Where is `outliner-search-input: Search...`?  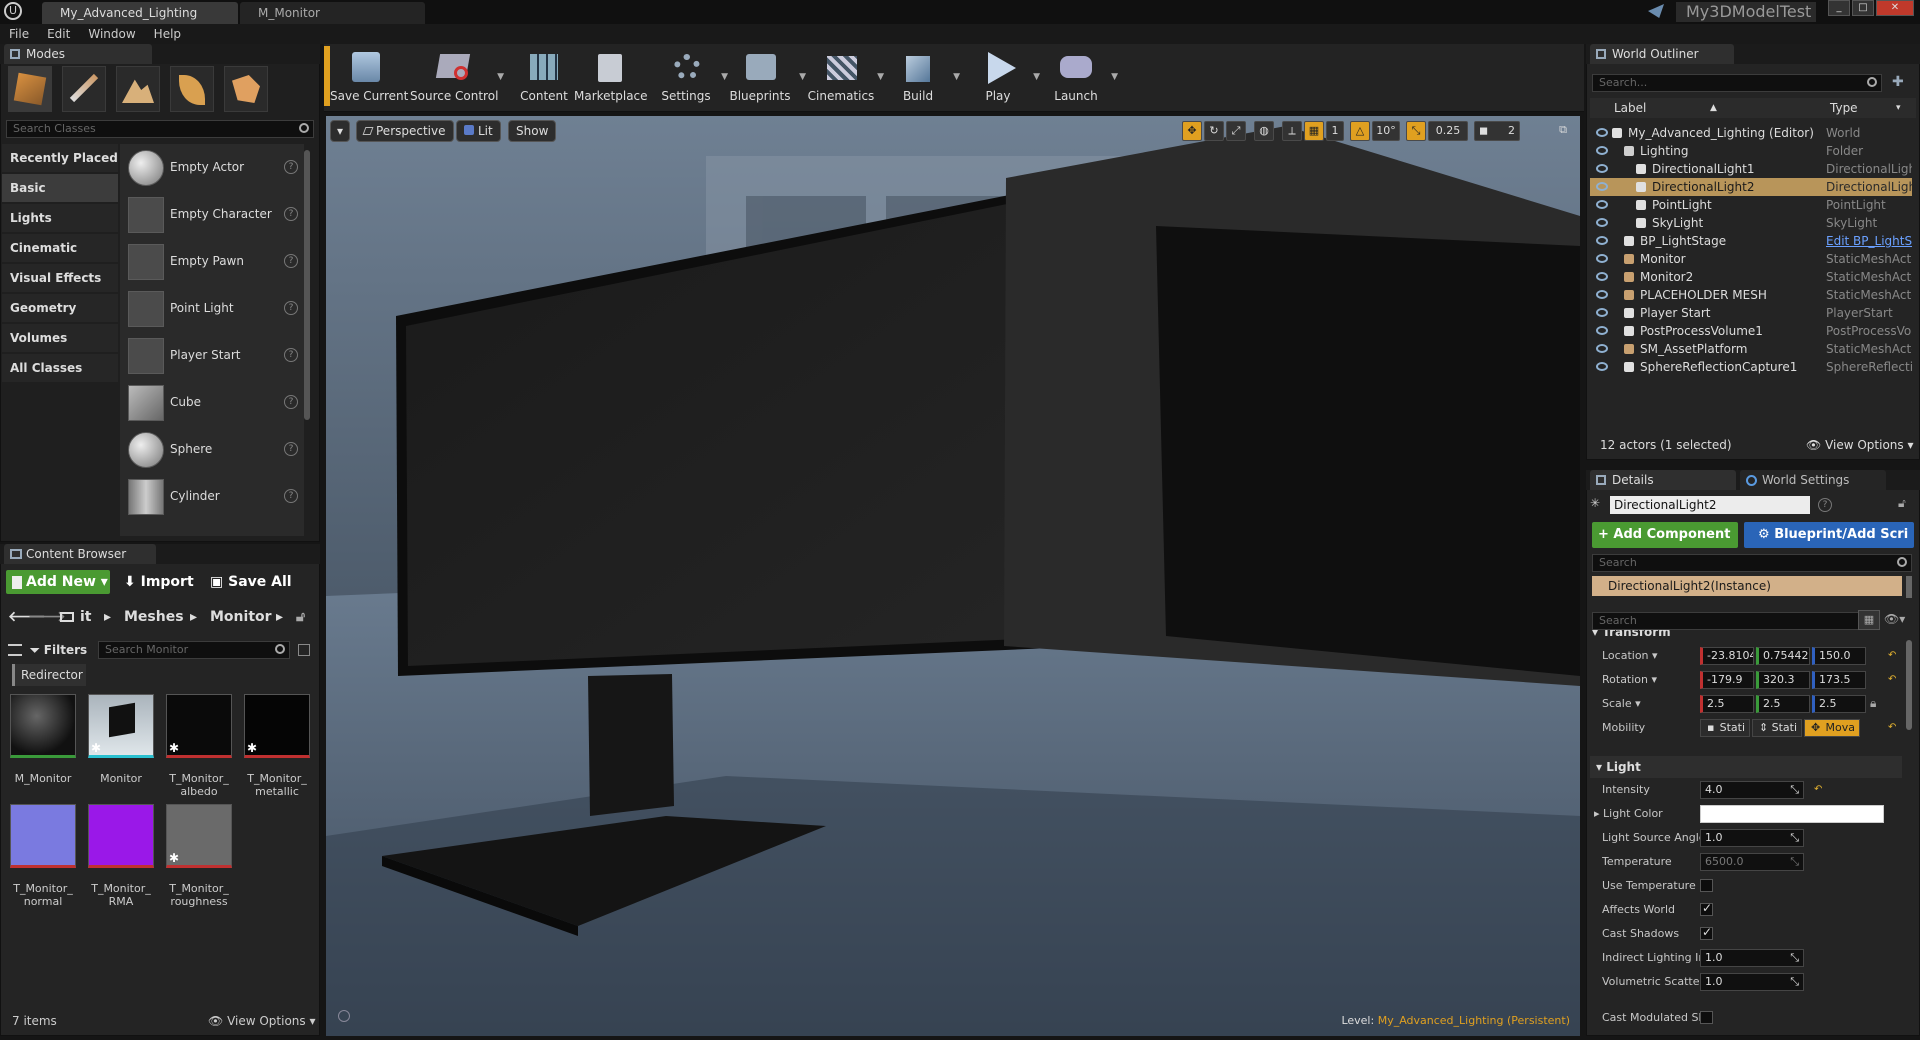 outliner-search-input: Search... is located at coordinates (1737, 83).